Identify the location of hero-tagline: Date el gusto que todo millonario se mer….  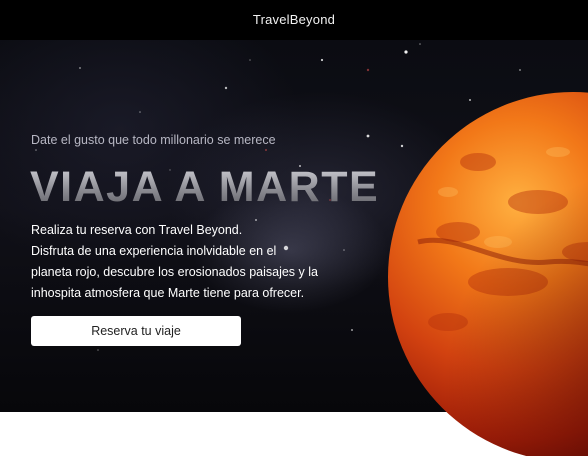
(153, 140).